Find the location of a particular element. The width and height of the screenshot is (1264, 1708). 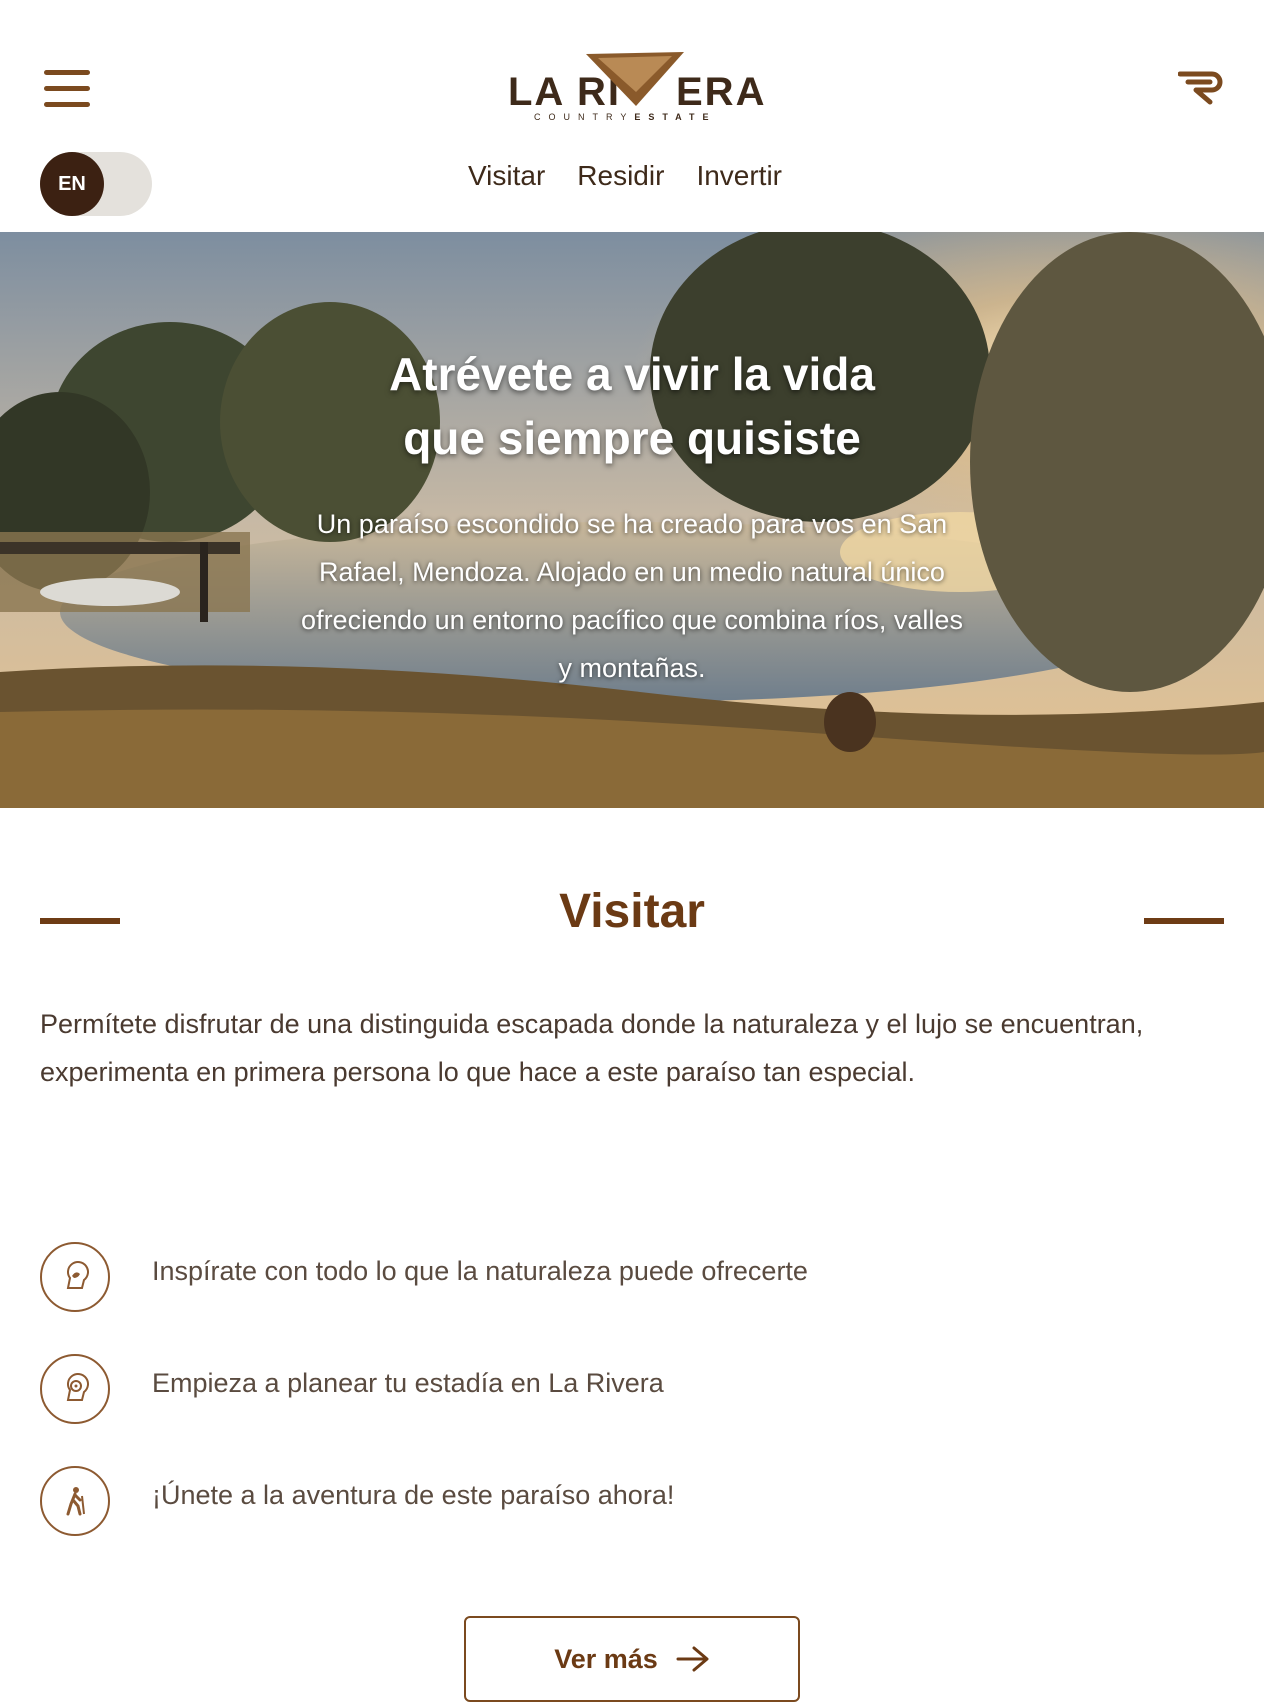

ver-mas-button: Ver más is located at coordinates (632, 1659).